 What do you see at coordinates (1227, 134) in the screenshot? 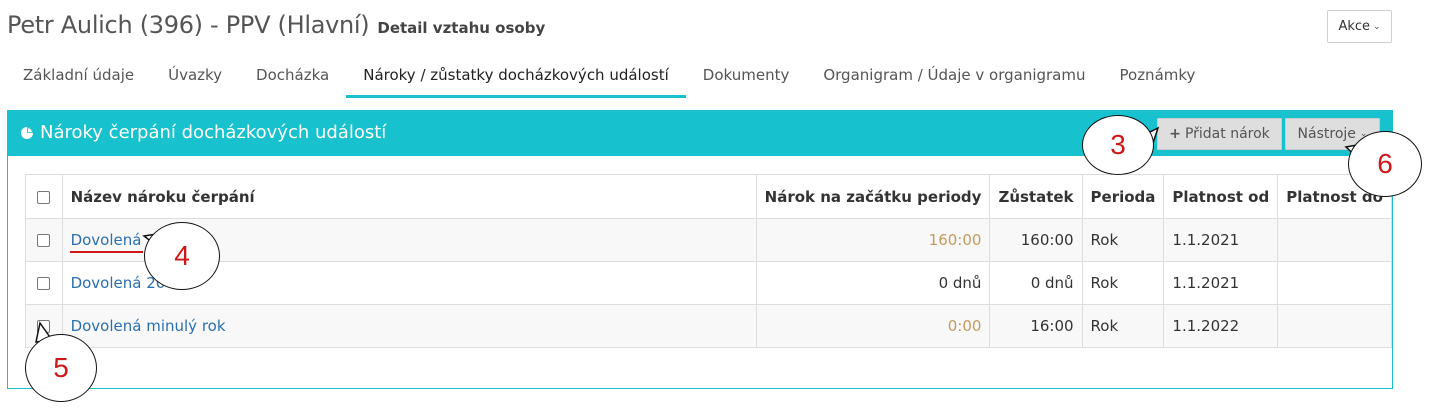
I see `add-button-label: Přidat nárok` at bounding box center [1227, 134].